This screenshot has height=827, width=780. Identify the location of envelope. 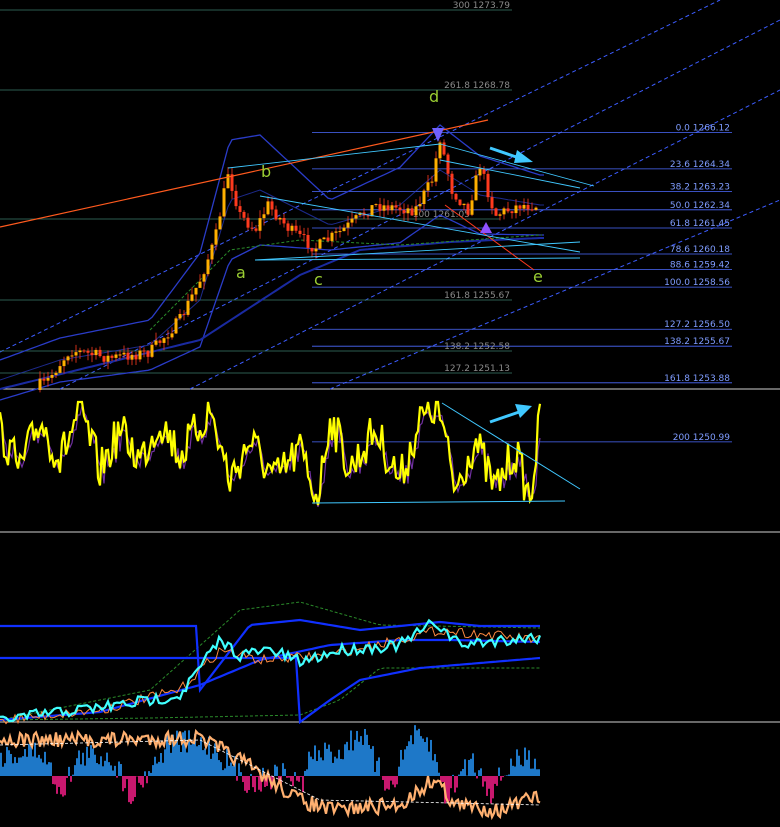
(346, 282).